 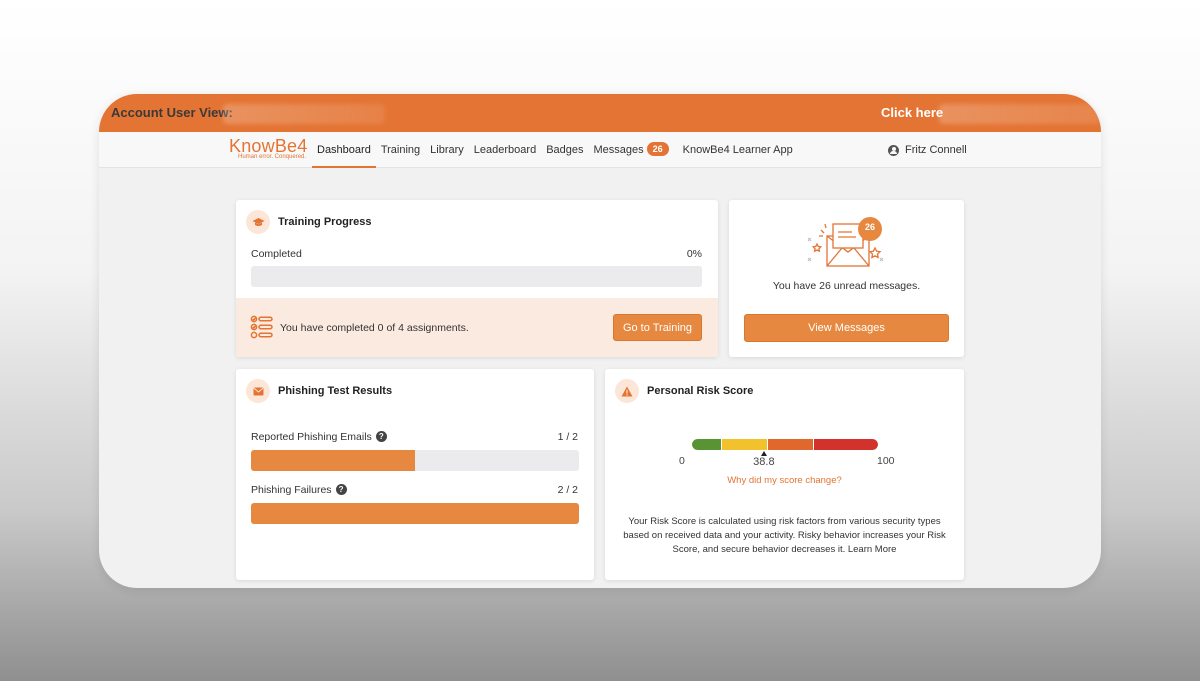 I want to click on gauge-segment-medium, so click(x=744, y=444).